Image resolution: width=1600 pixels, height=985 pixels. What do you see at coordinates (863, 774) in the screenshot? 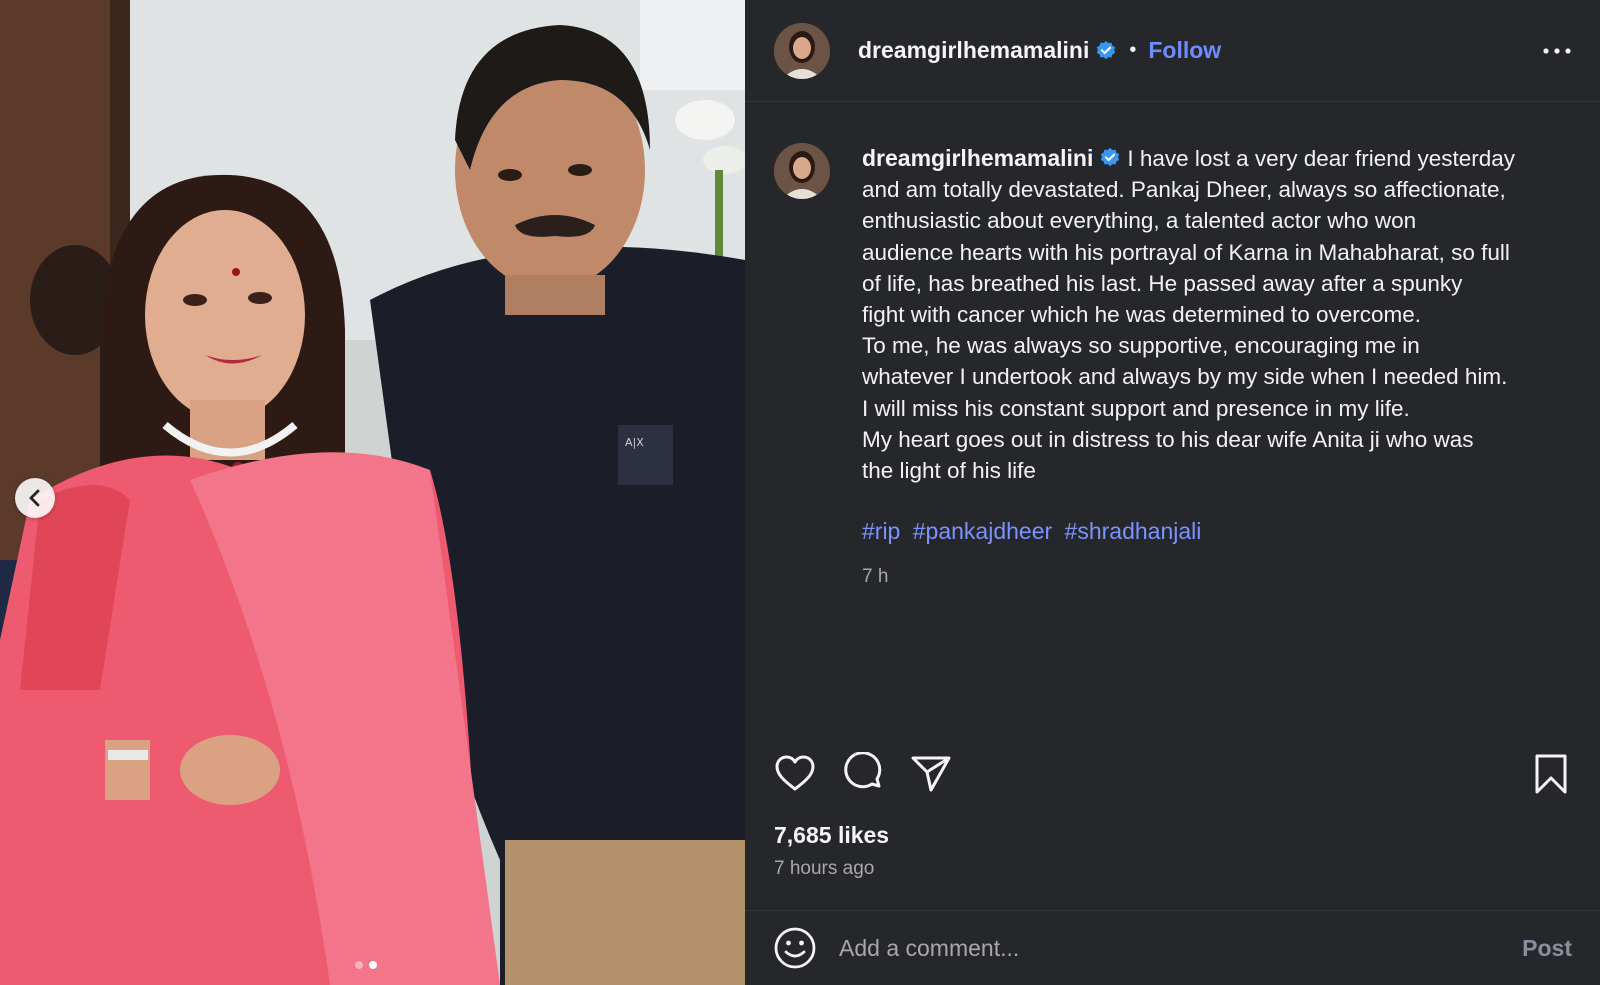
I see `comment-icon` at bounding box center [863, 774].